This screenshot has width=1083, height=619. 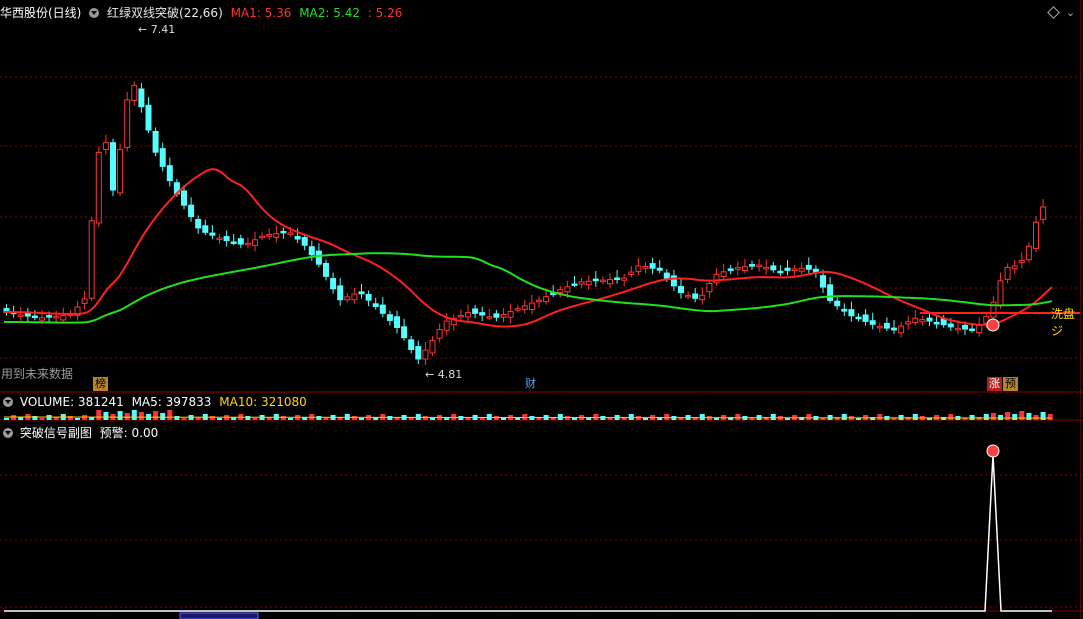 I want to click on future-data-note: 用到未来数据, so click(x=37, y=374).